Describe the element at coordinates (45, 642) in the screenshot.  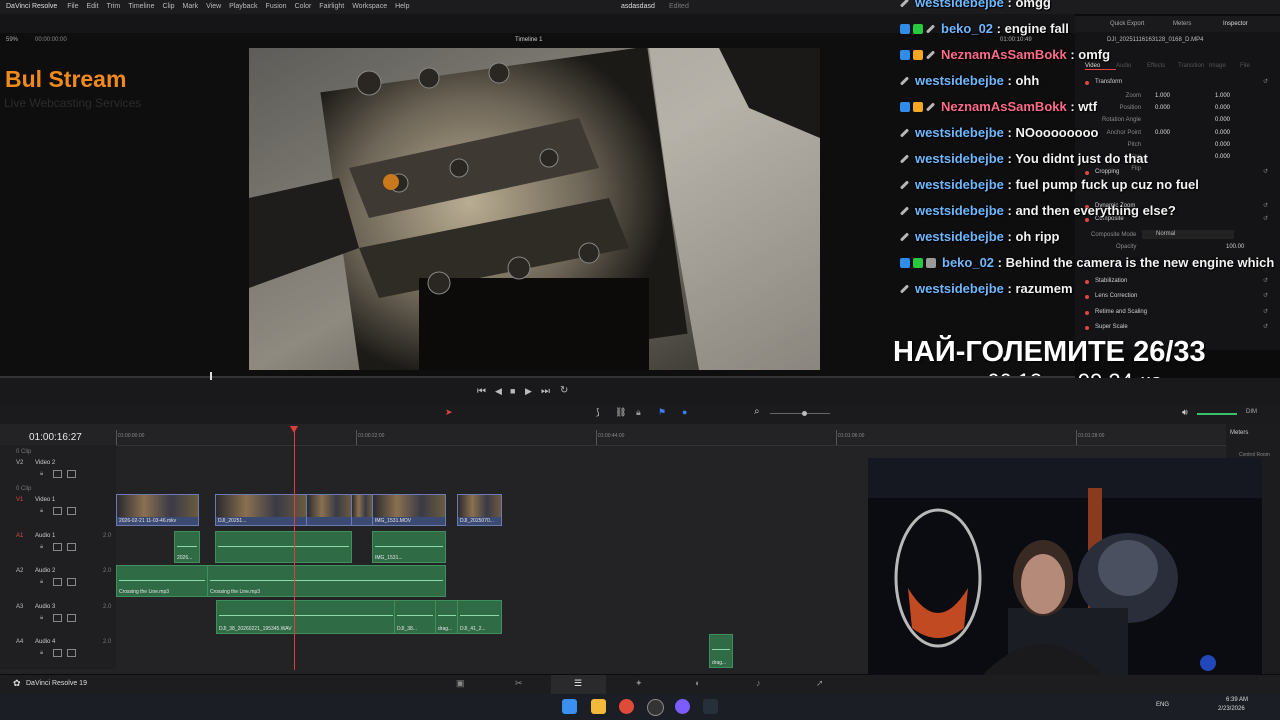
I see `track-name: Audio 4` at that location.